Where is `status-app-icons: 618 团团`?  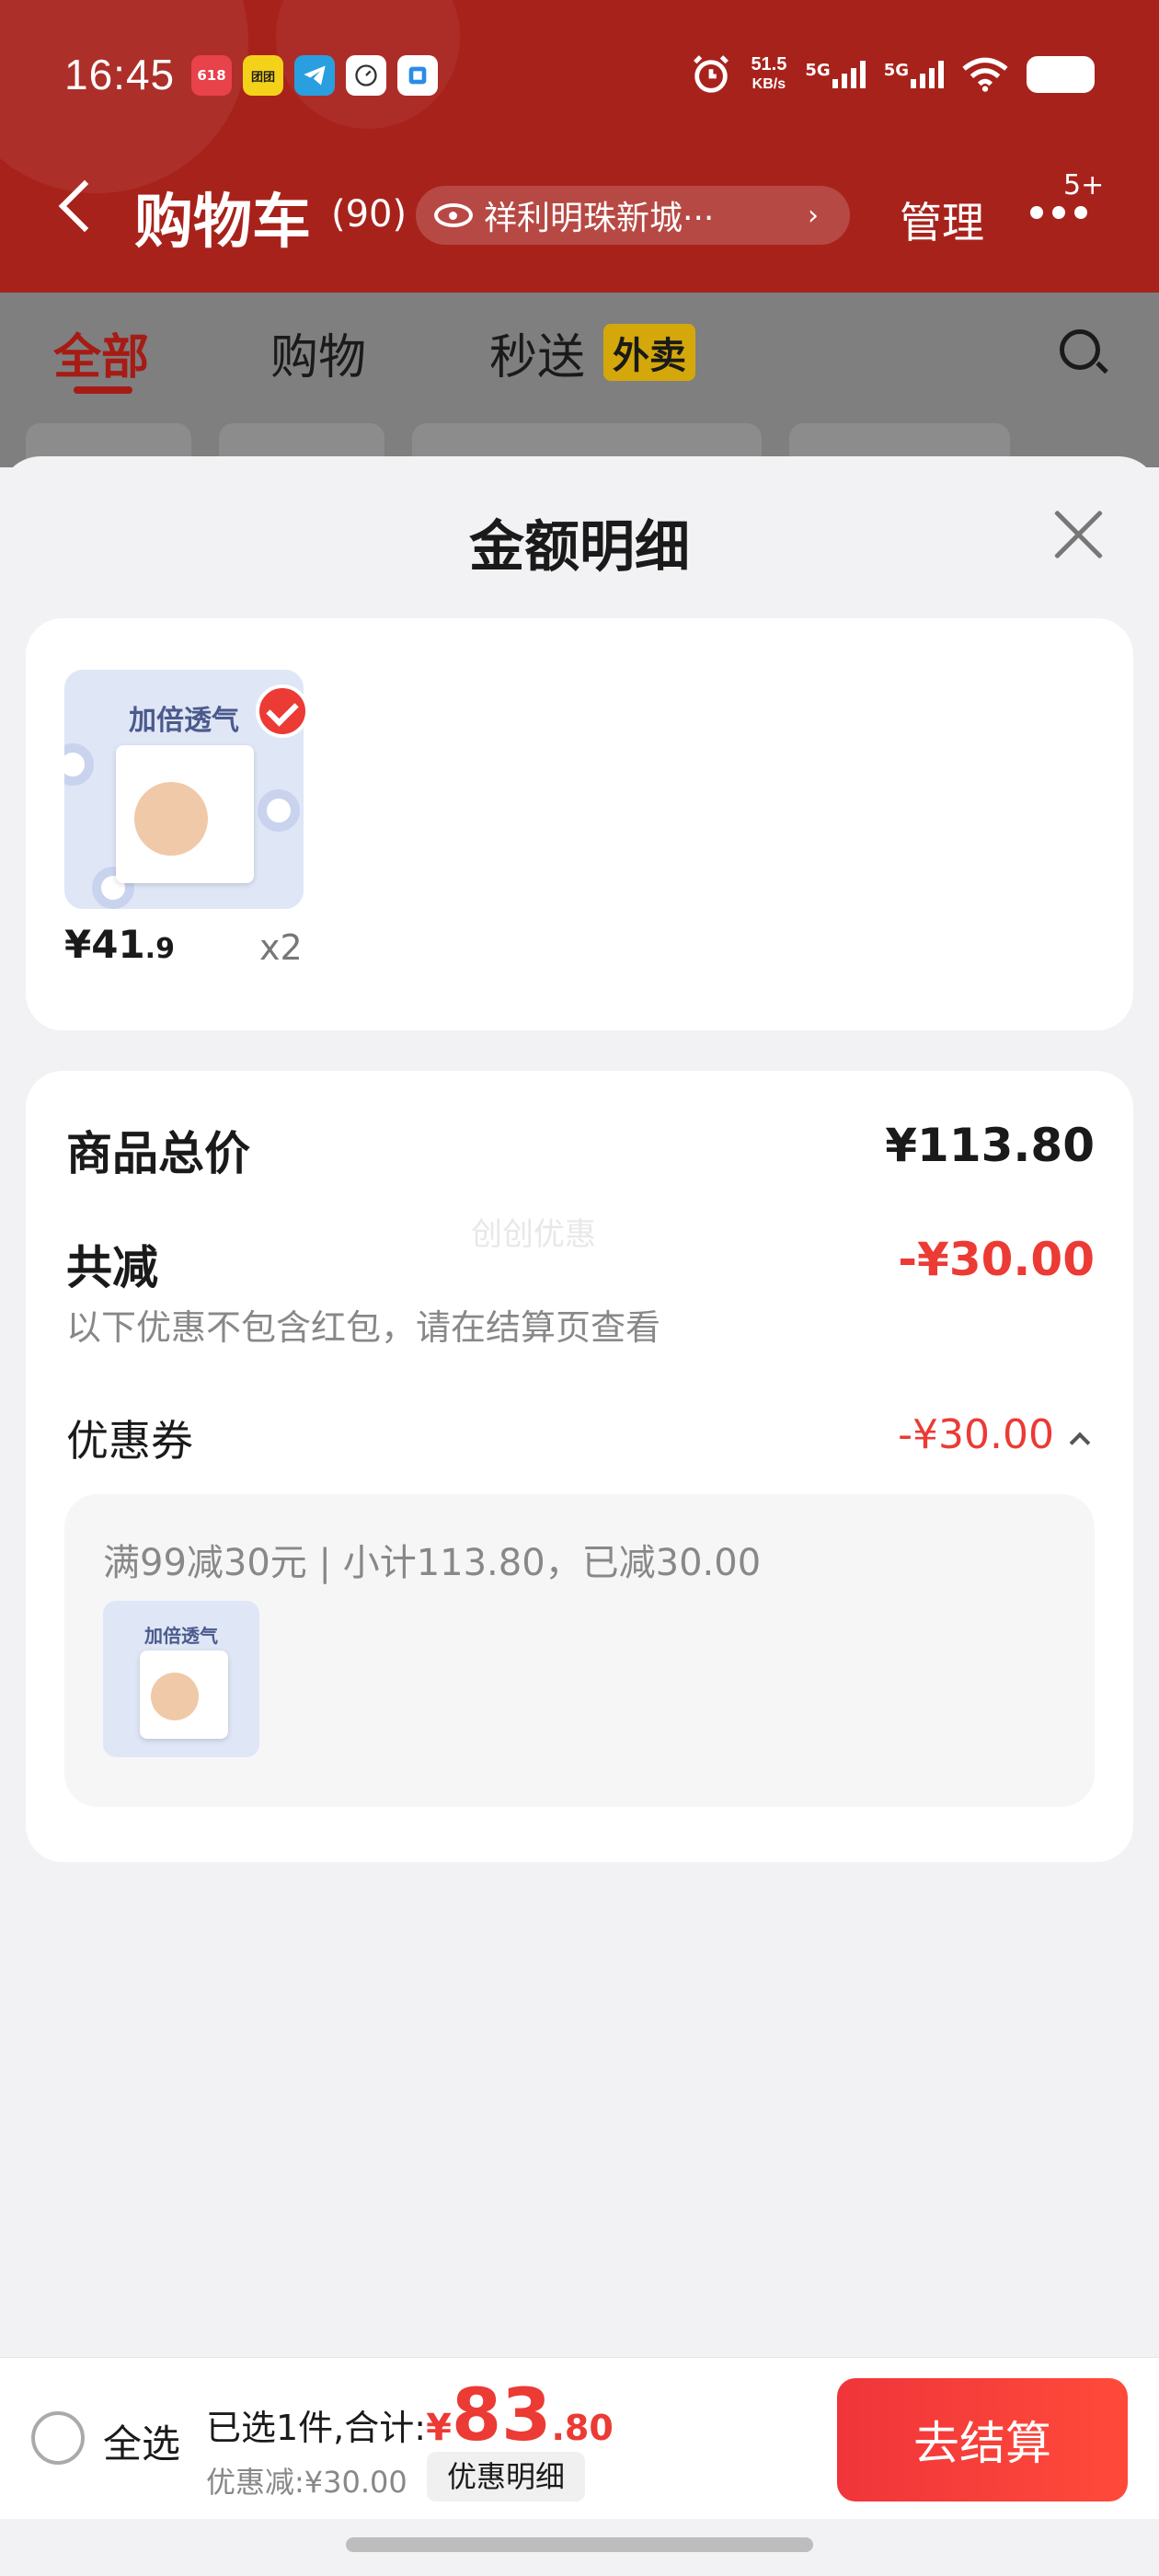
status-app-icons: 618 团团 is located at coordinates (314, 75).